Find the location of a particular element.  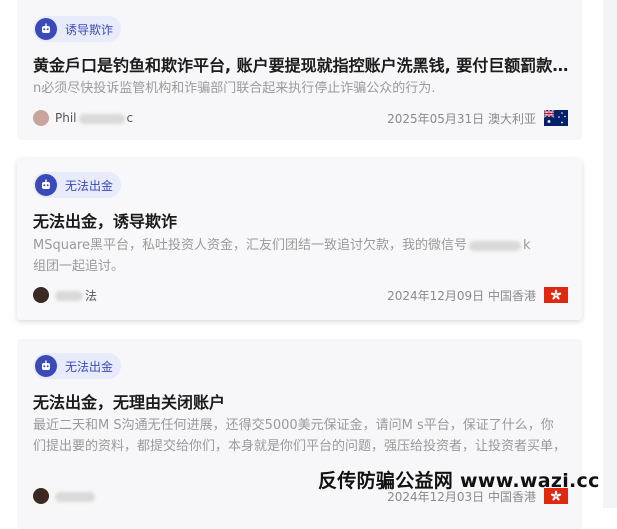

post-date-region: 2024年12月09日 中国香港 is located at coordinates (461, 295).